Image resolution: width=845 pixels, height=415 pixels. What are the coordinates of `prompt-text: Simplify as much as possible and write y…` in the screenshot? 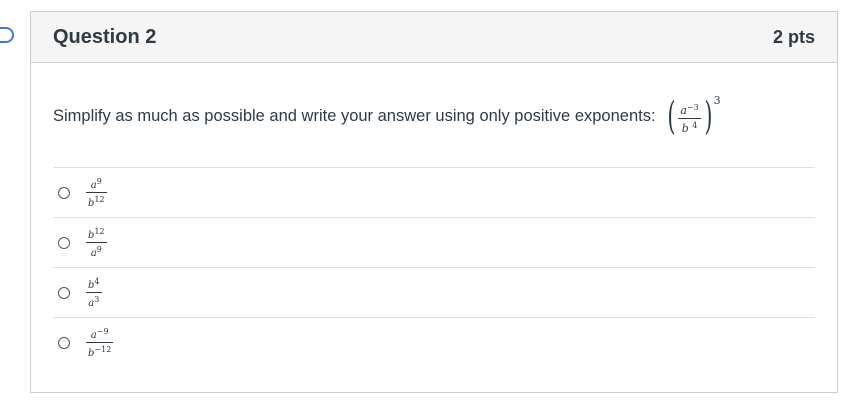 It's located at (354, 115).